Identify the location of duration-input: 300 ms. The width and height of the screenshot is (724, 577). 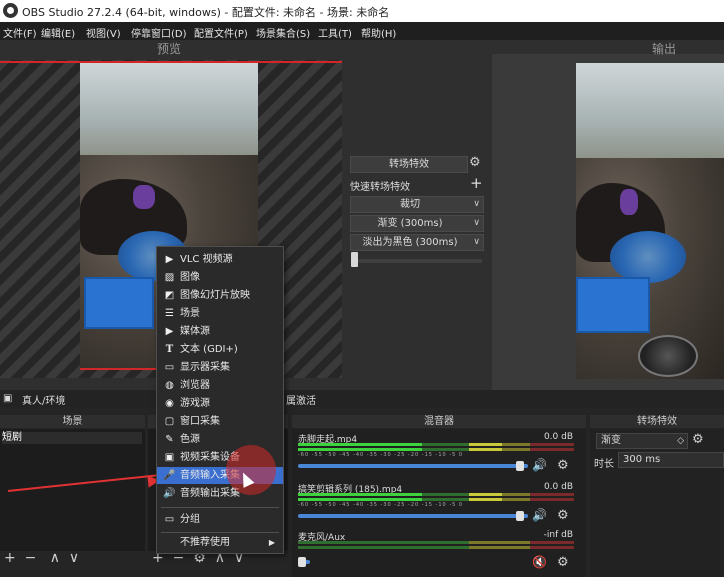
(671, 460).